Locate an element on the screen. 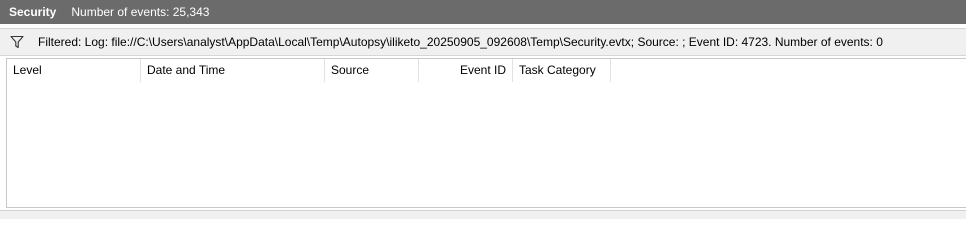 This screenshot has height=240, width=966. column-header-source: Source is located at coordinates (372, 70).